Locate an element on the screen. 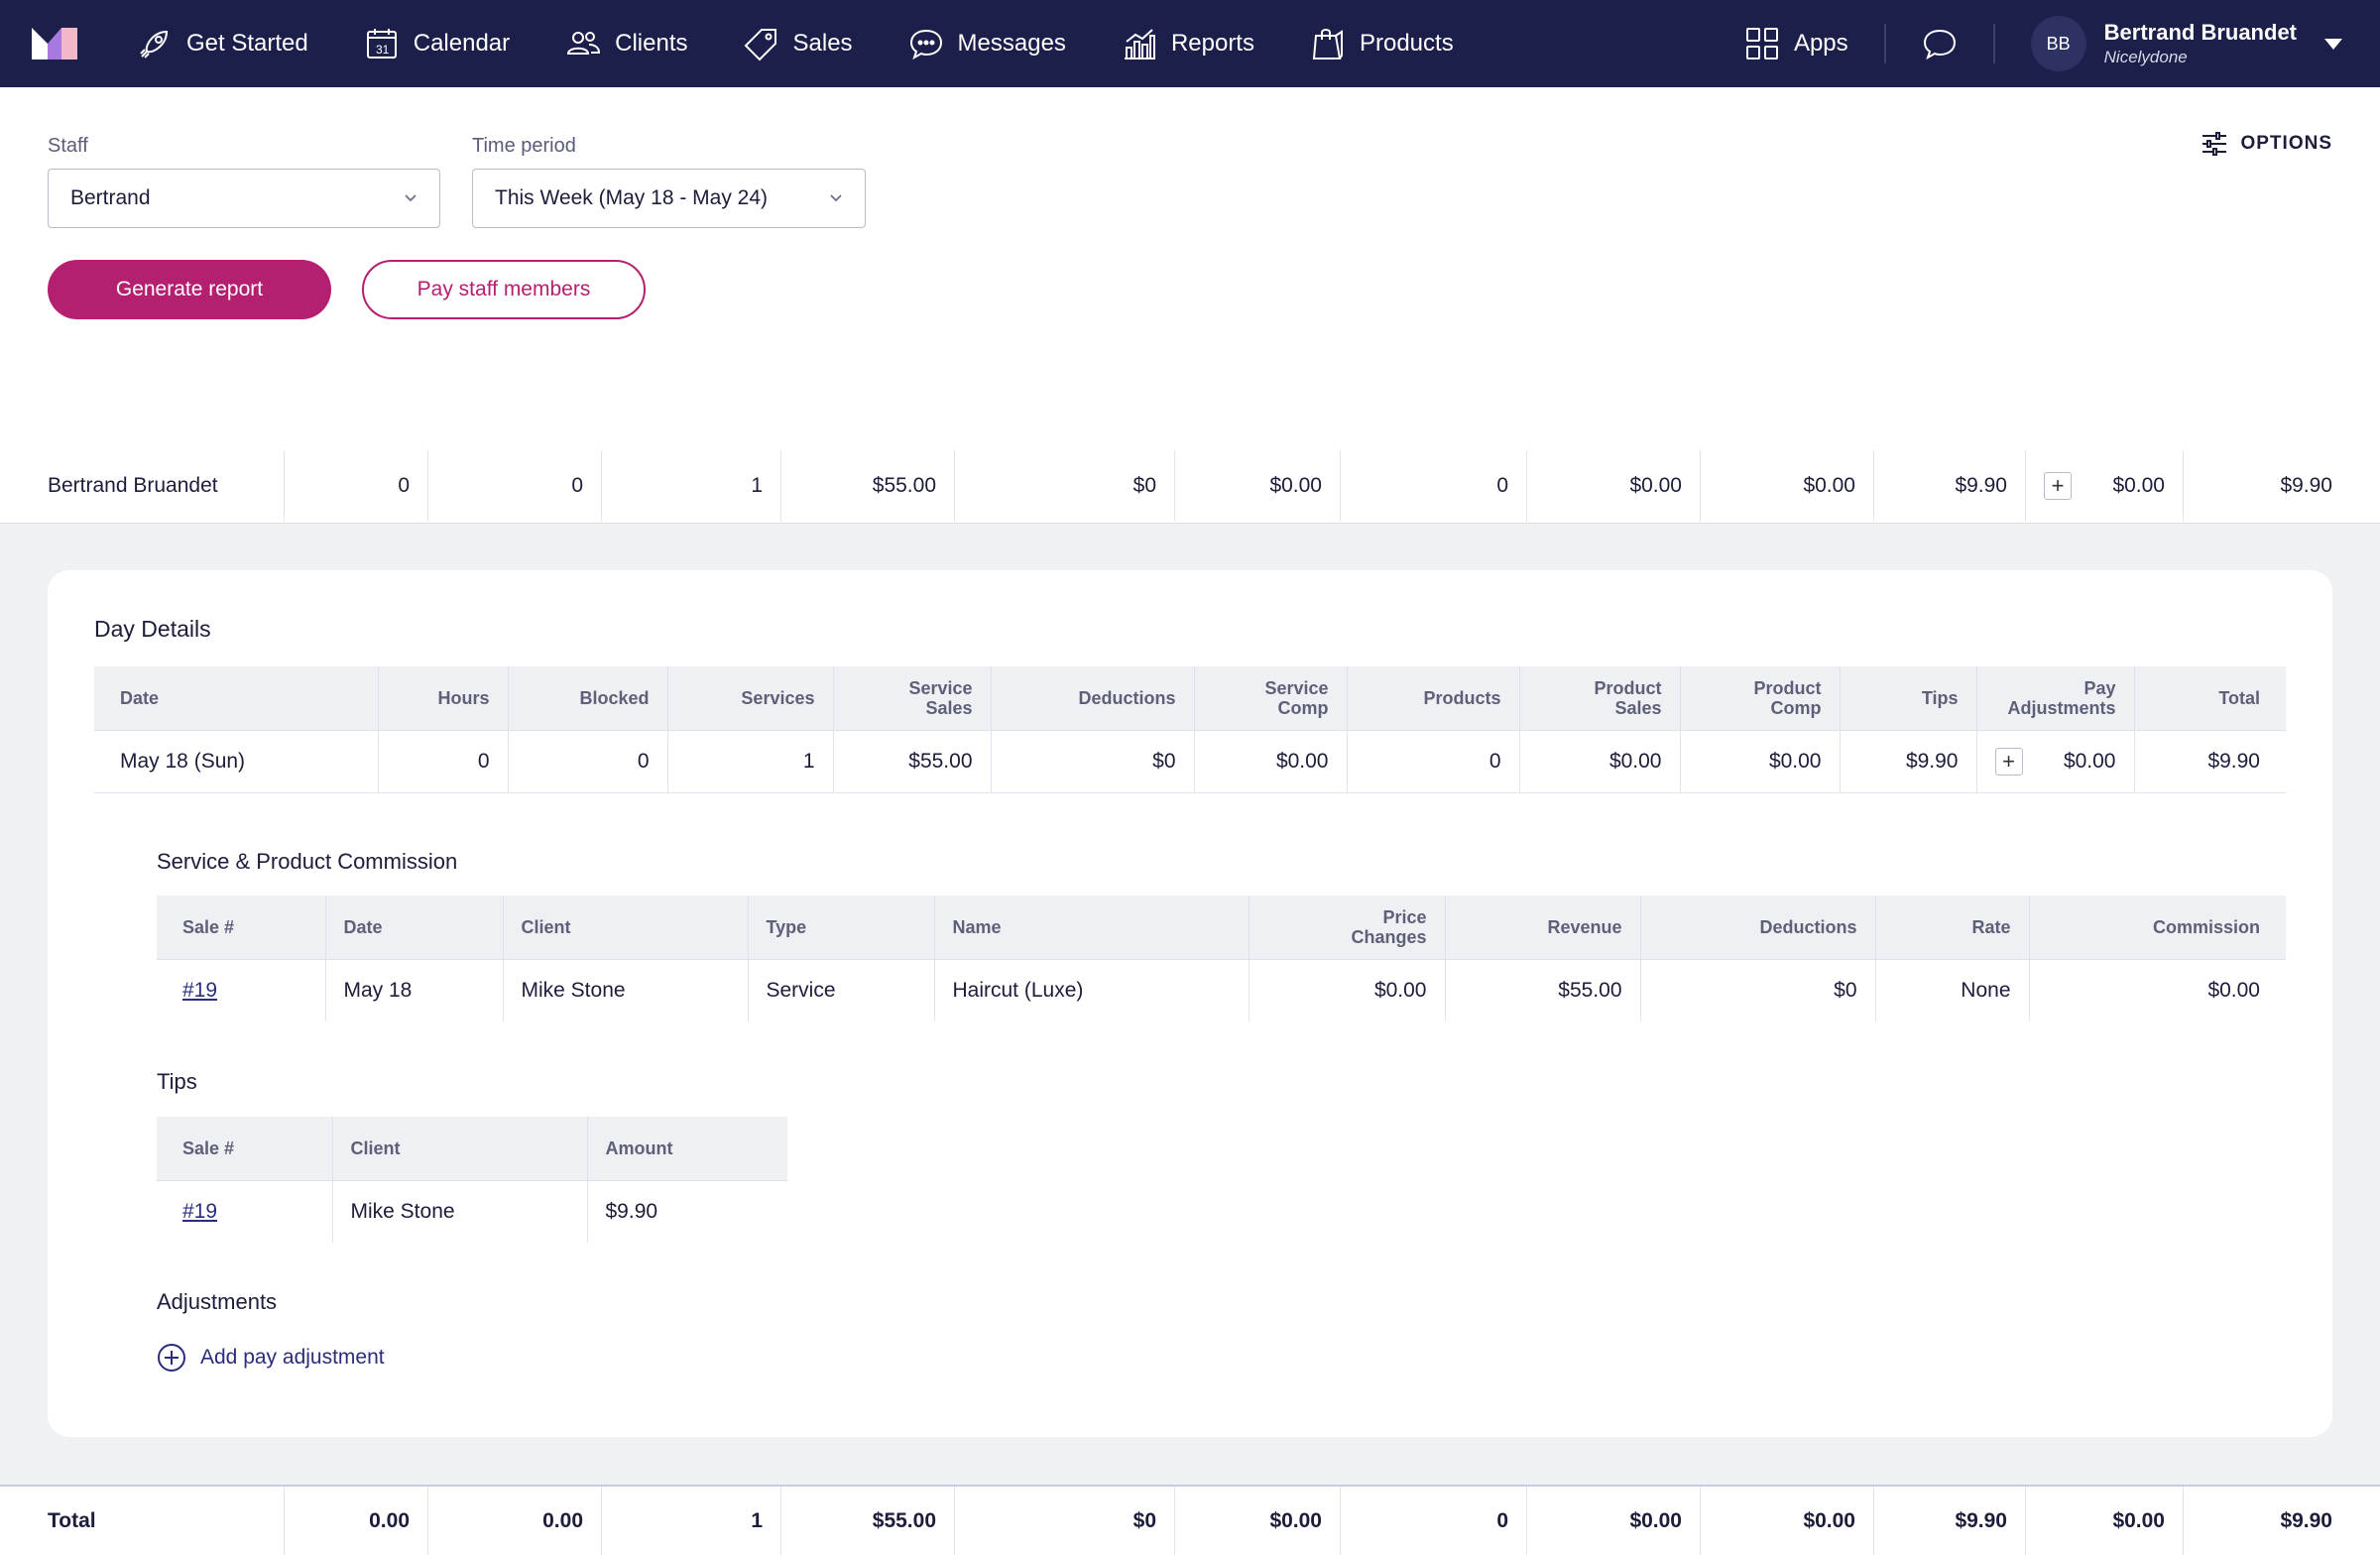 Image resolution: width=2380 pixels, height=1555 pixels. col-product-comp: Product Comp is located at coordinates (1760, 698).